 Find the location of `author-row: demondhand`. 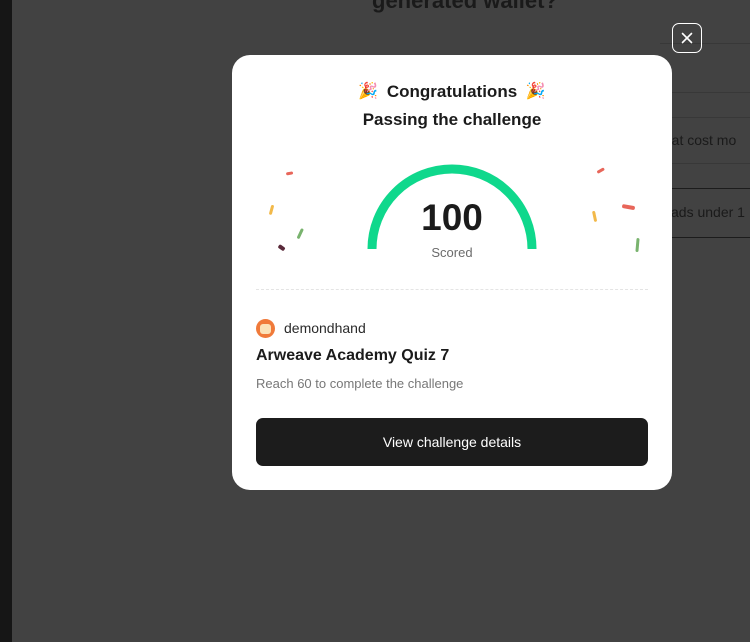

author-row: demondhand is located at coordinates (311, 328).